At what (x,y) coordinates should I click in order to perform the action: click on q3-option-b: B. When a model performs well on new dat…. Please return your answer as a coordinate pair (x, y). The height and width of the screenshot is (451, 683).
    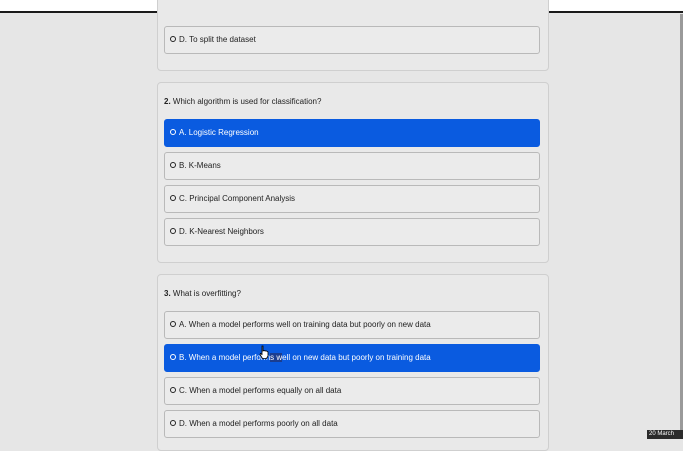
    Looking at the image, I should click on (352, 358).